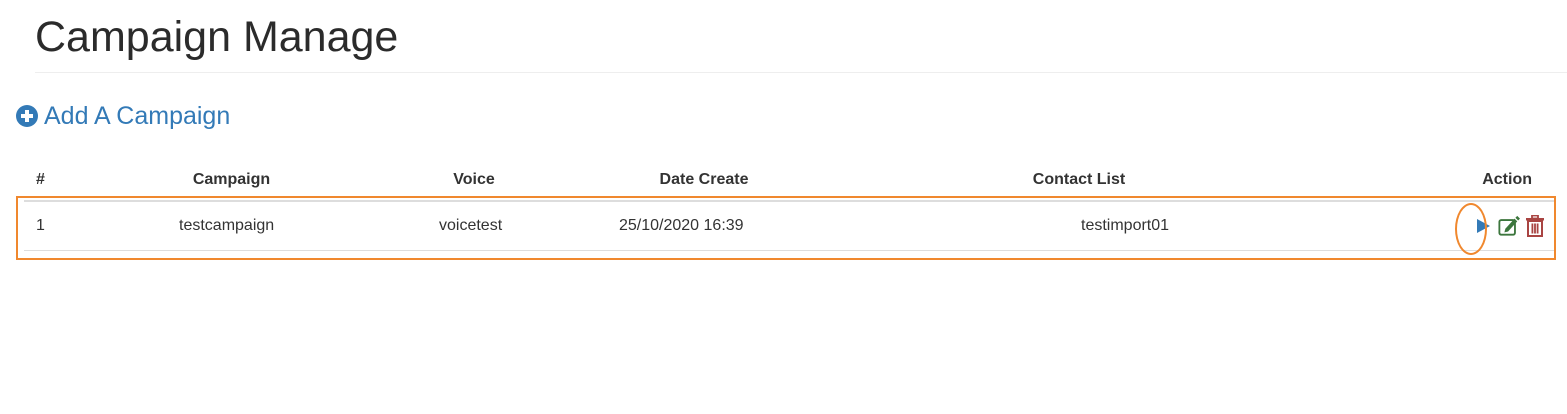 Image resolution: width=1567 pixels, height=414 pixels. What do you see at coordinates (27, 116) in the screenshot?
I see `plus-circle-icon` at bounding box center [27, 116].